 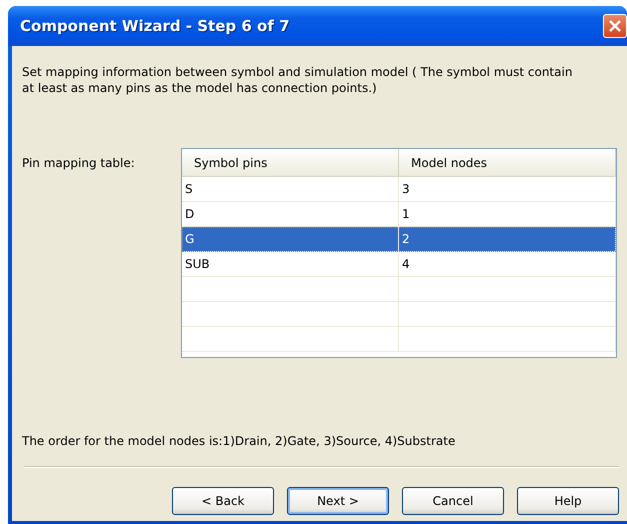 What do you see at coordinates (79, 164) in the screenshot?
I see `table-label: Pin mapping table:` at bounding box center [79, 164].